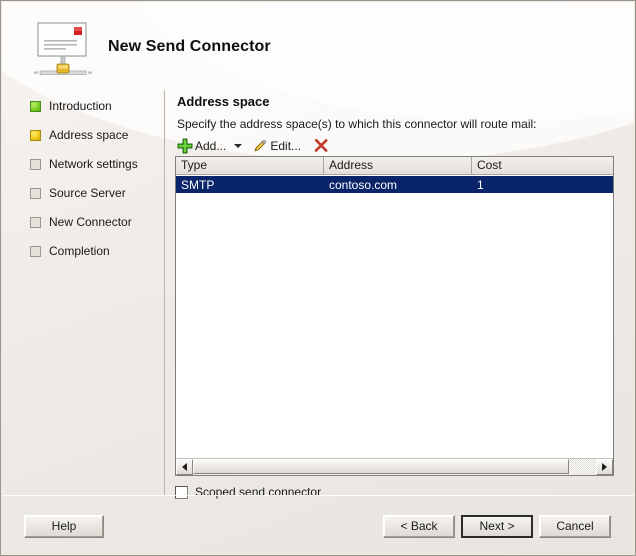 The width and height of the screenshot is (636, 556). I want to click on pencil-icon, so click(260, 146).